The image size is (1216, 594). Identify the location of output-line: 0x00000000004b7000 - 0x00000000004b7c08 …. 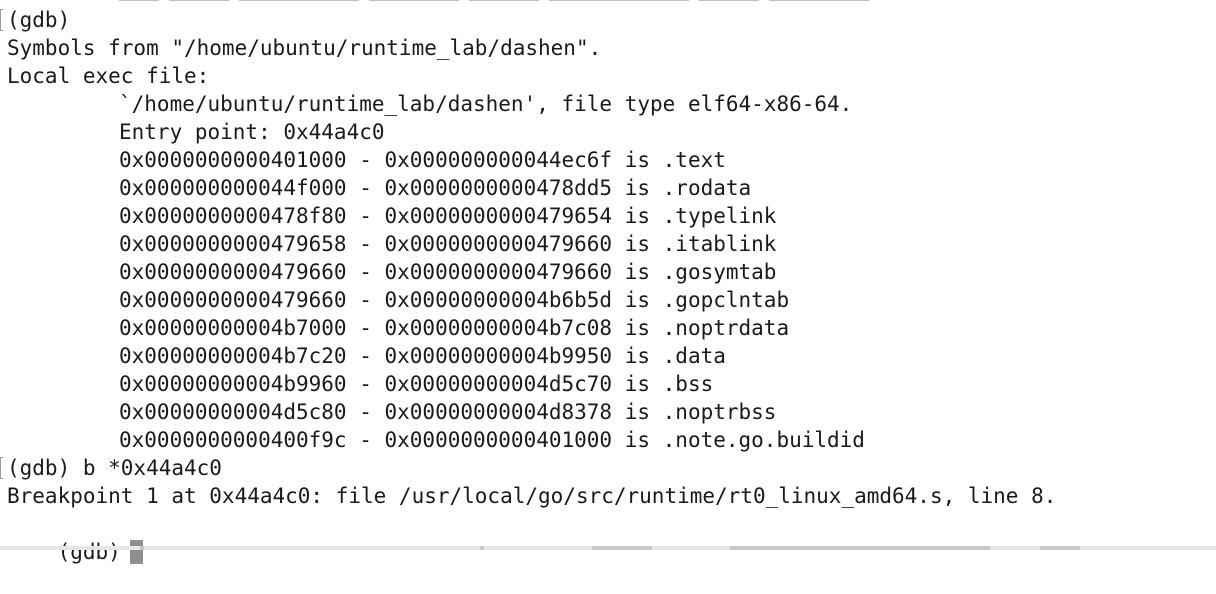
(454, 328).